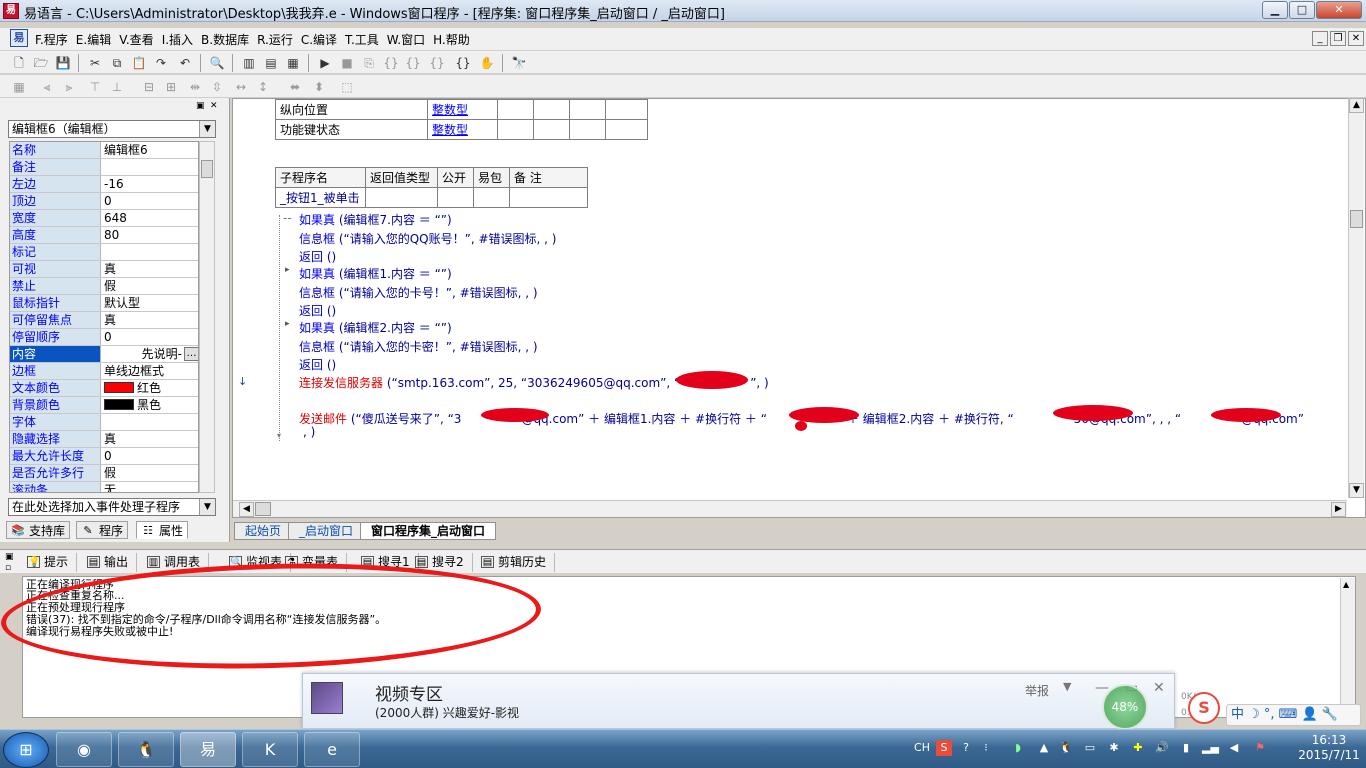 This screenshot has width=1366, height=768. What do you see at coordinates (369, 63) in the screenshot?
I see `step-icon: ⎘` at bounding box center [369, 63].